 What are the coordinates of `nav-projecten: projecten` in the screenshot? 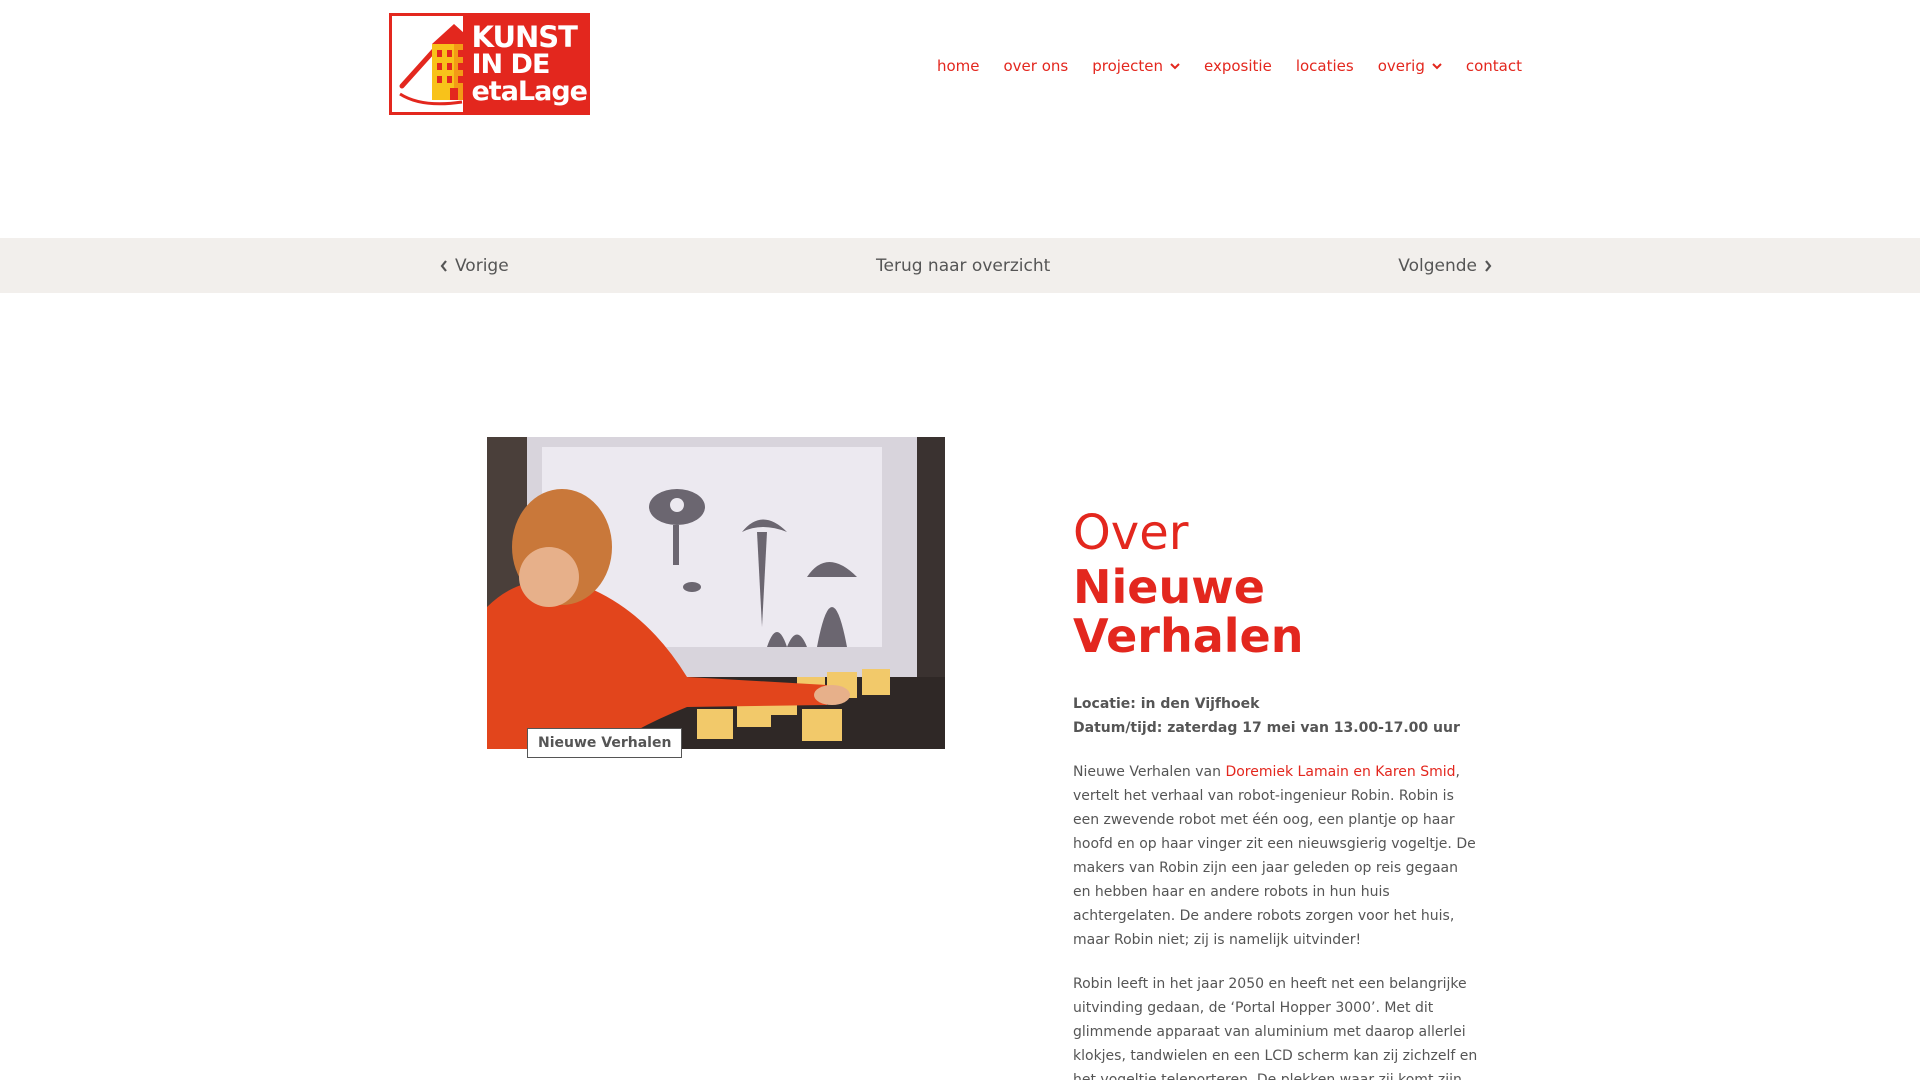 It's located at (1136, 66).